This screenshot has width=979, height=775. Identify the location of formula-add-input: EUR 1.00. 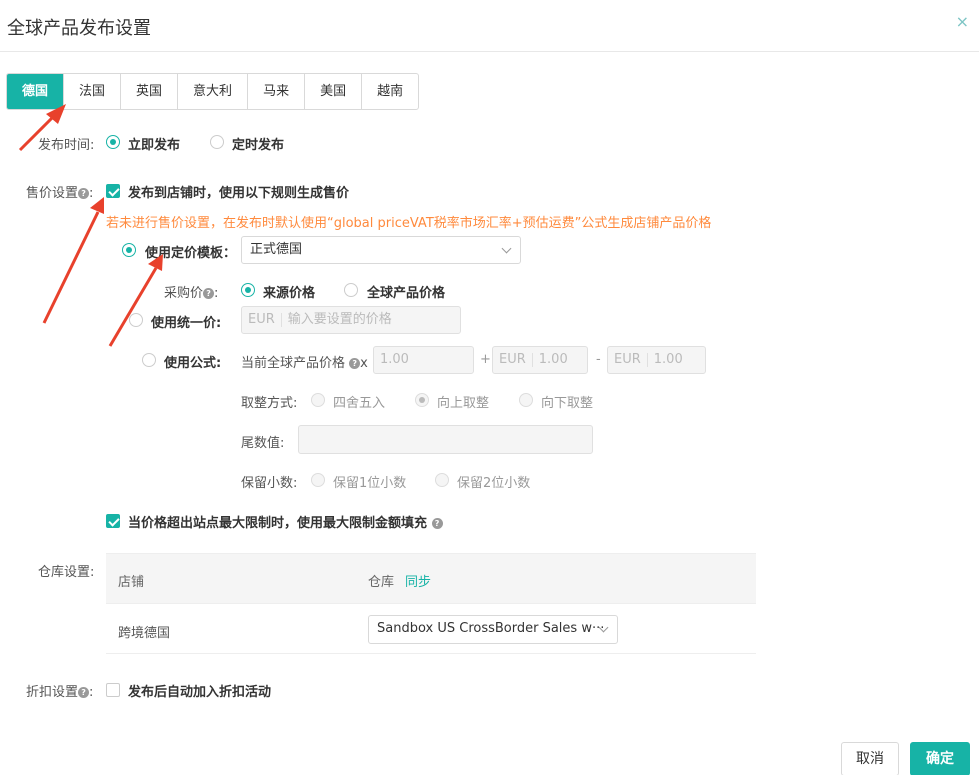
(540, 360).